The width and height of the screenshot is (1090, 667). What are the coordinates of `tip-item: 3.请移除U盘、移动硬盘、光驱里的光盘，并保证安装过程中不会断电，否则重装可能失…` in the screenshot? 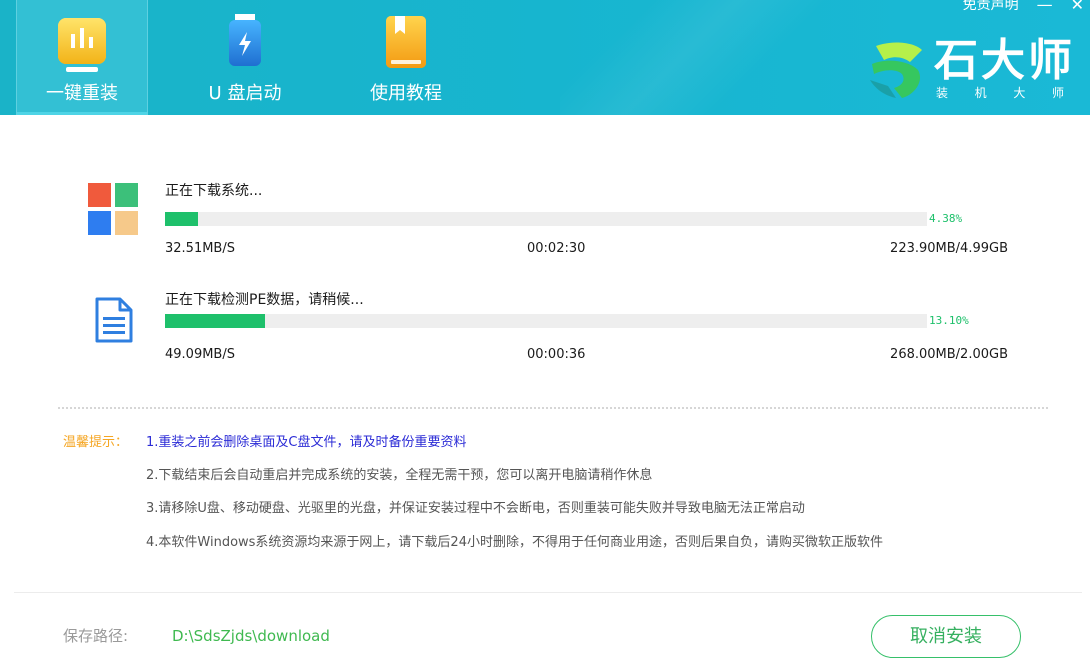 It's located at (475, 508).